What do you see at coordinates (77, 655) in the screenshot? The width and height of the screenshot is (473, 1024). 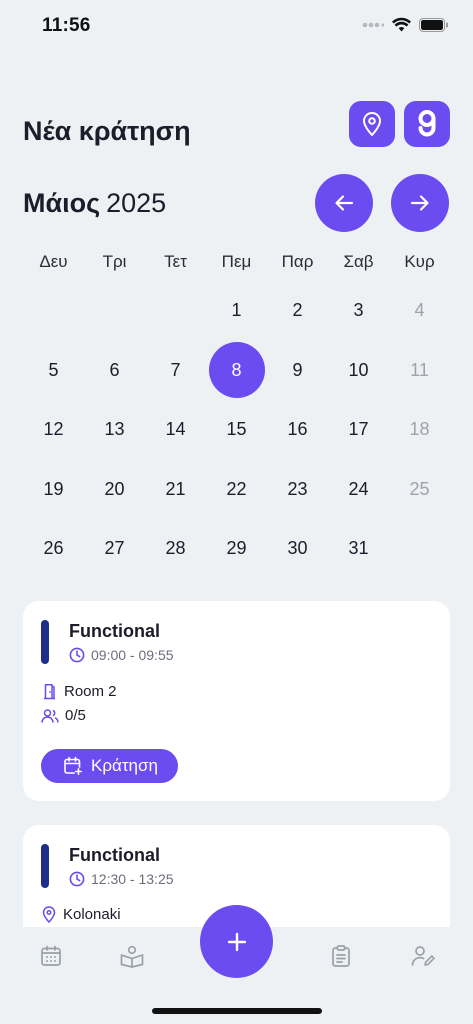 I see `clock-icon` at bounding box center [77, 655].